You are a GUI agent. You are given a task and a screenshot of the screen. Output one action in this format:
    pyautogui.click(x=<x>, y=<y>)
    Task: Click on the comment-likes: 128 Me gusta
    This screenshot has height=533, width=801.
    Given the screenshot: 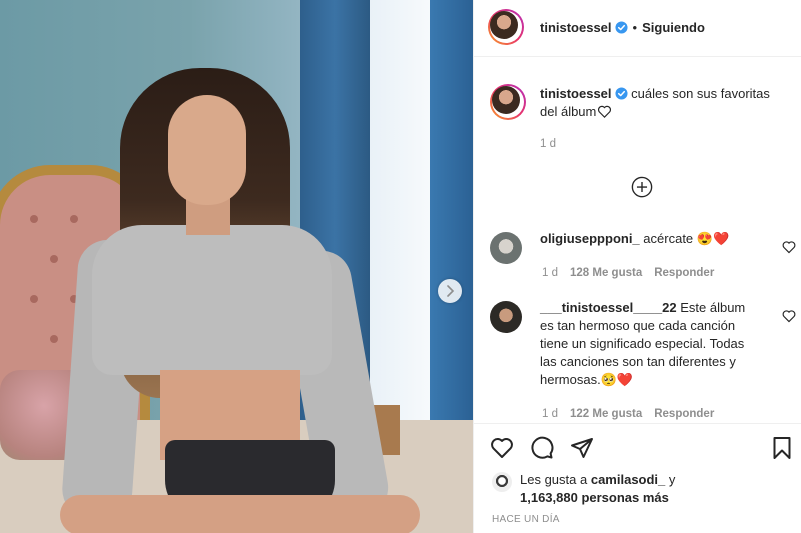 What is the action you would take?
    pyautogui.click(x=606, y=273)
    